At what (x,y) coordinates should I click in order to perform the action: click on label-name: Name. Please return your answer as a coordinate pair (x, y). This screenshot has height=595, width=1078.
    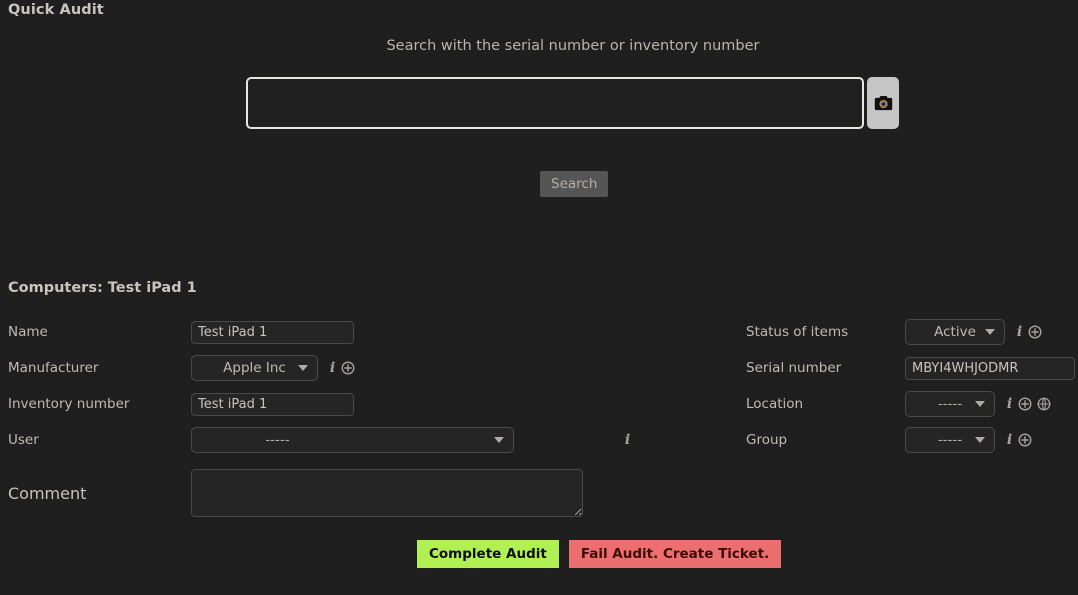
    Looking at the image, I should click on (28, 332).